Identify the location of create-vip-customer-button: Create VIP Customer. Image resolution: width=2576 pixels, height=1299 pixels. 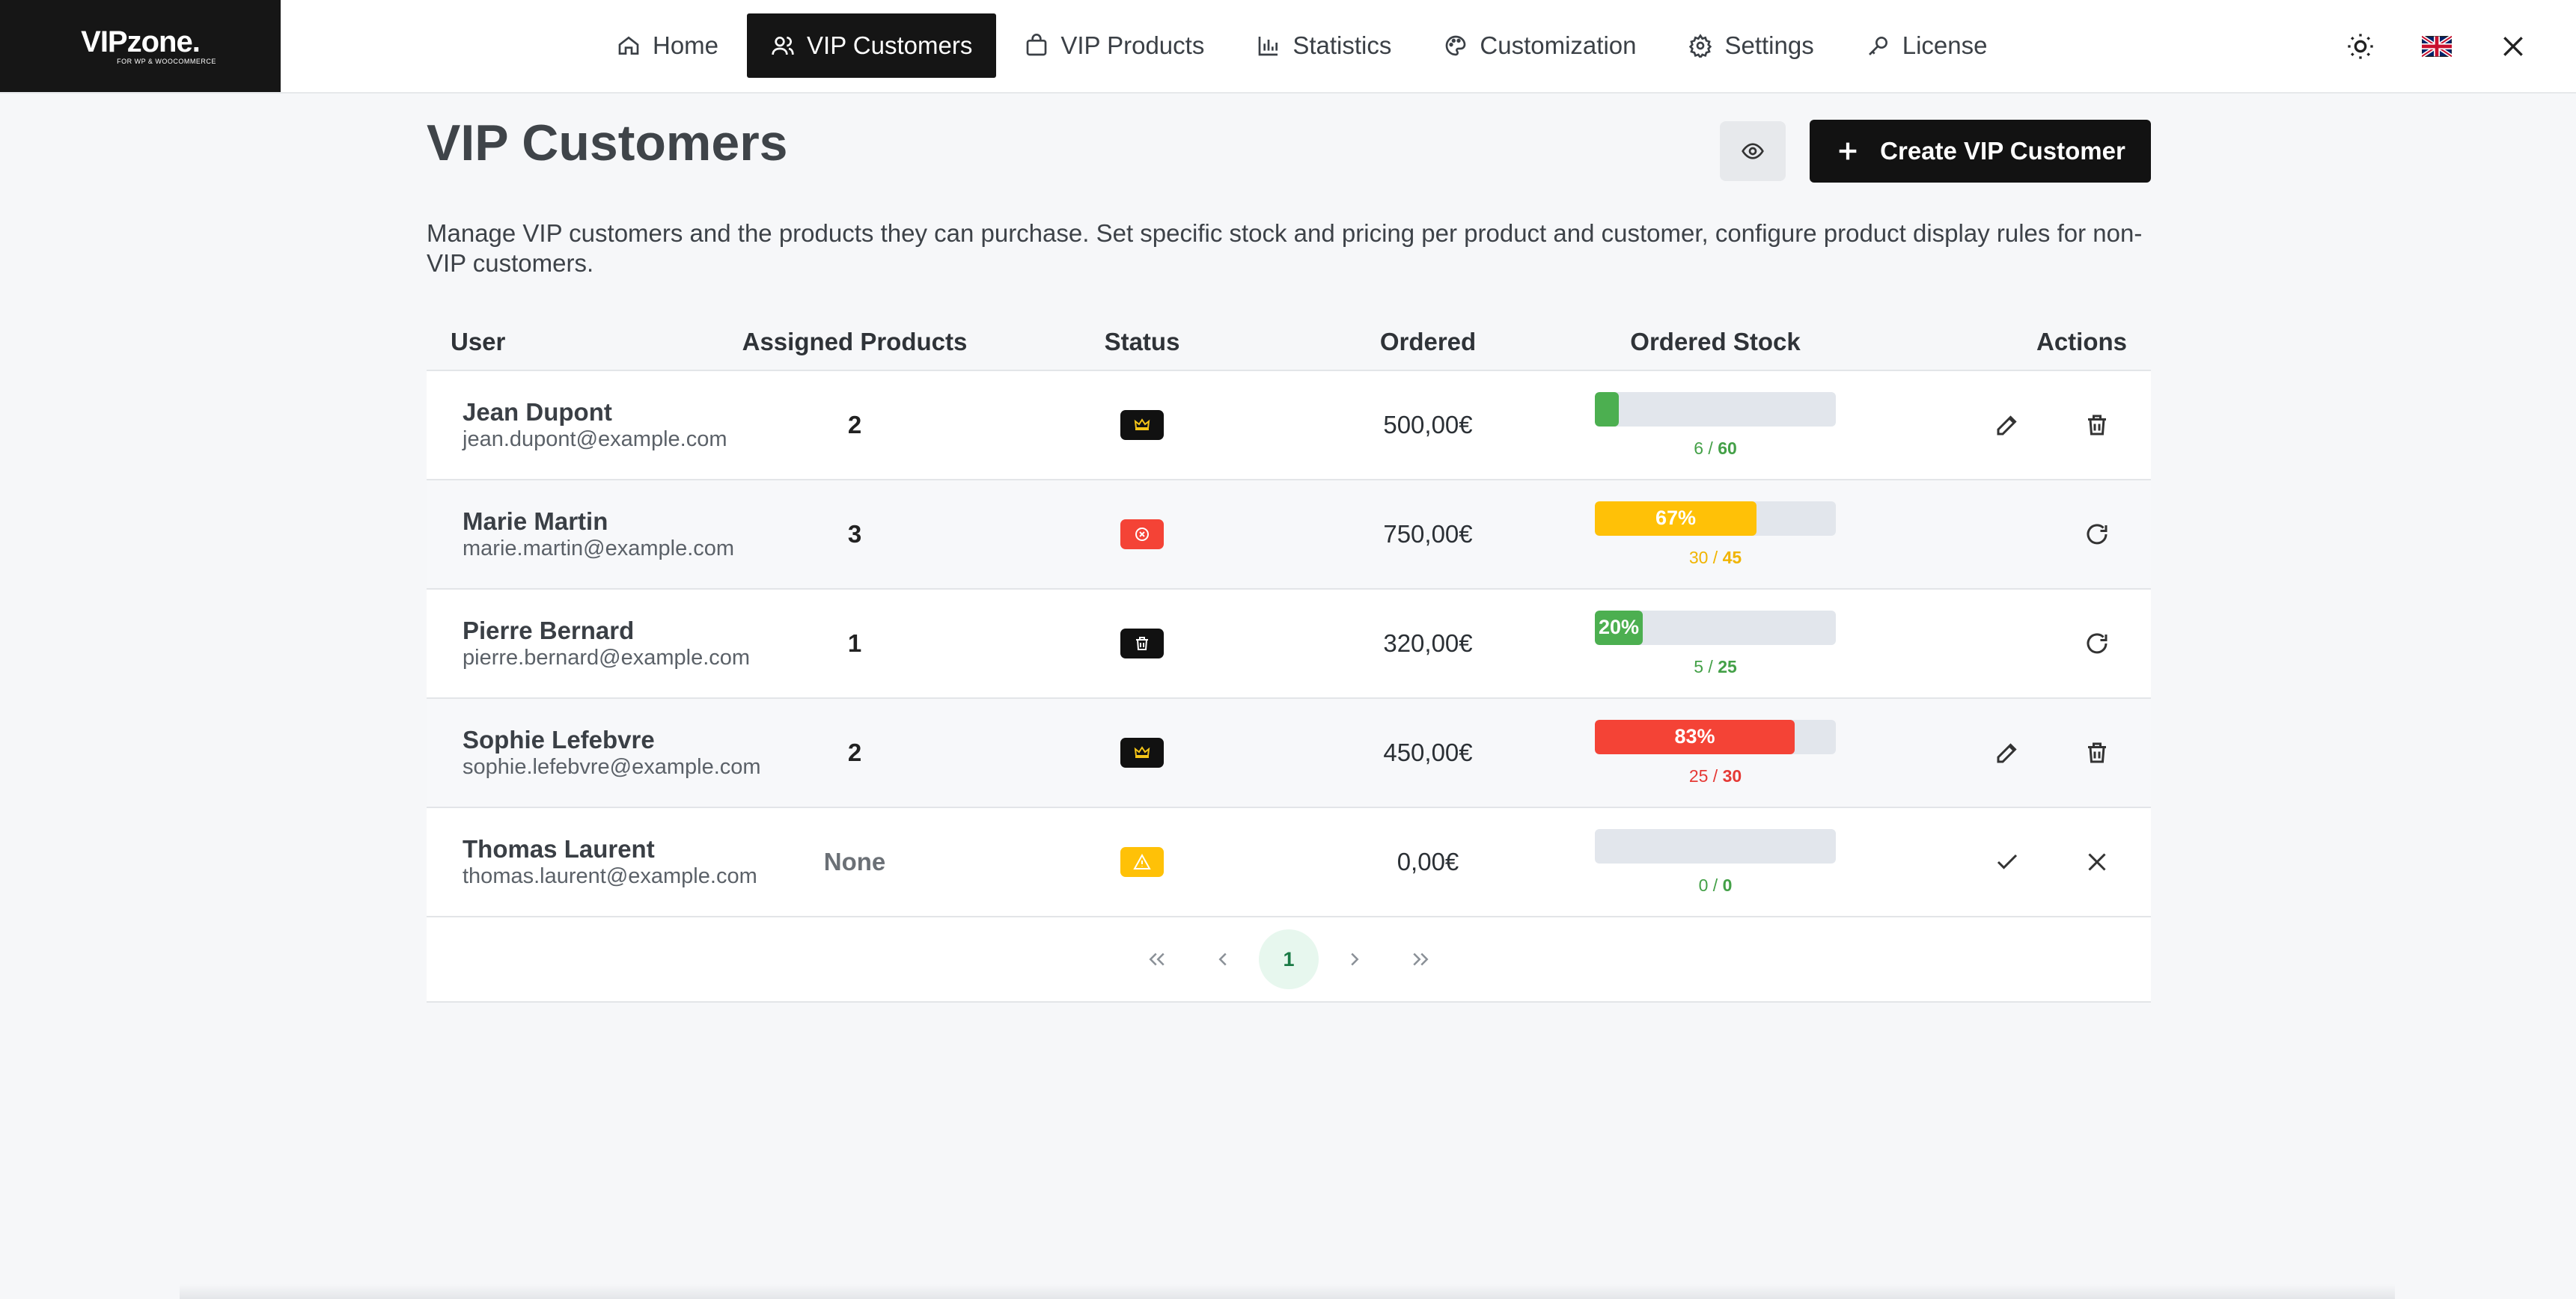
(1980, 151).